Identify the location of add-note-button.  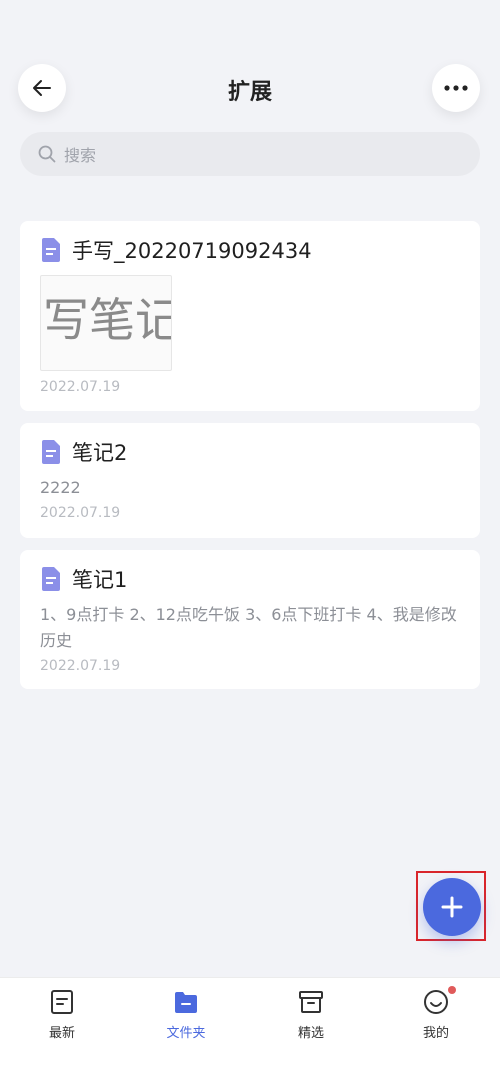
(452, 907).